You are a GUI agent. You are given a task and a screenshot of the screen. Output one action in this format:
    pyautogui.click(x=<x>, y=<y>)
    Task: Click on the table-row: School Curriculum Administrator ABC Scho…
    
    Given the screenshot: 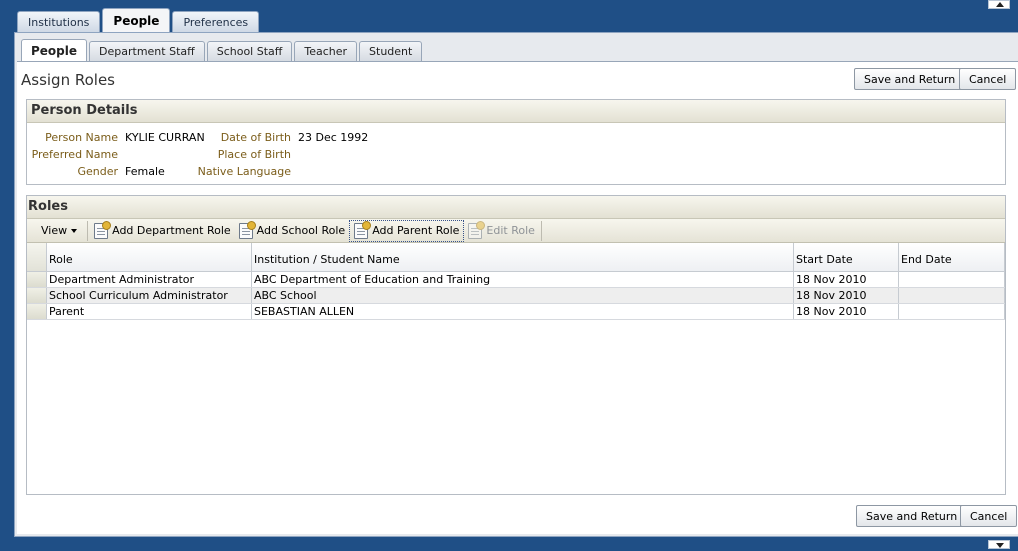 What is the action you would take?
    pyautogui.click(x=516, y=296)
    